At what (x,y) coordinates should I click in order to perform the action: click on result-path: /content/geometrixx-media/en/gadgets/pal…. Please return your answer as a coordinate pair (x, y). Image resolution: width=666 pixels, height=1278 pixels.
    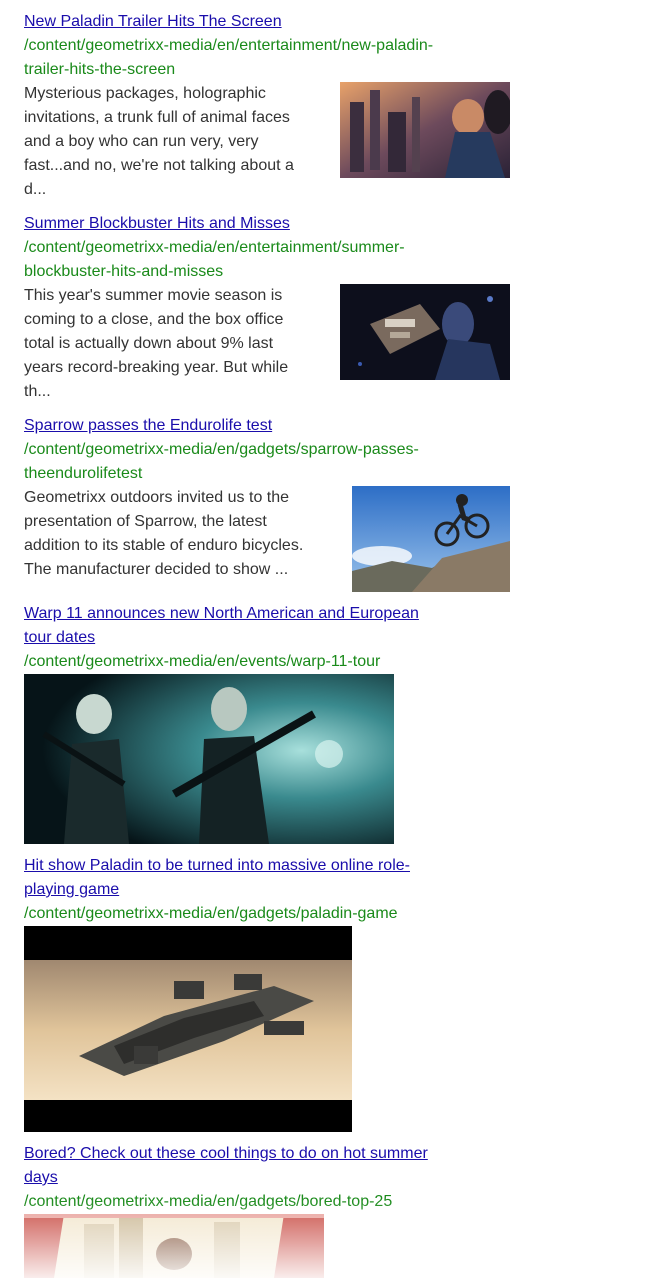
    Looking at the image, I should click on (211, 913).